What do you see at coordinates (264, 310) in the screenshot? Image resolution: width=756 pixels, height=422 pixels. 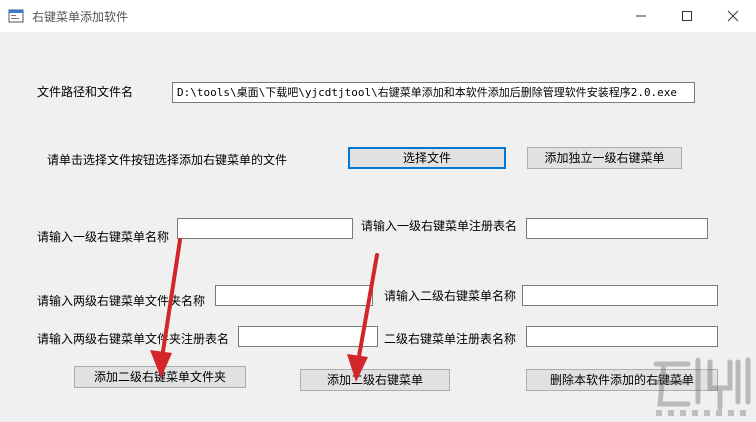 I see `annotation-arrows` at bounding box center [264, 310].